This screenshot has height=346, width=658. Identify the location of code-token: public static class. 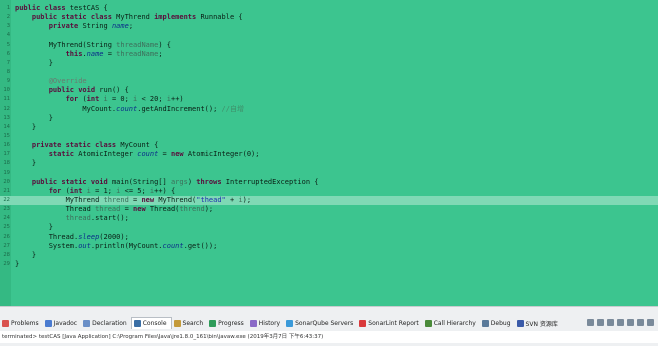
(74, 17).